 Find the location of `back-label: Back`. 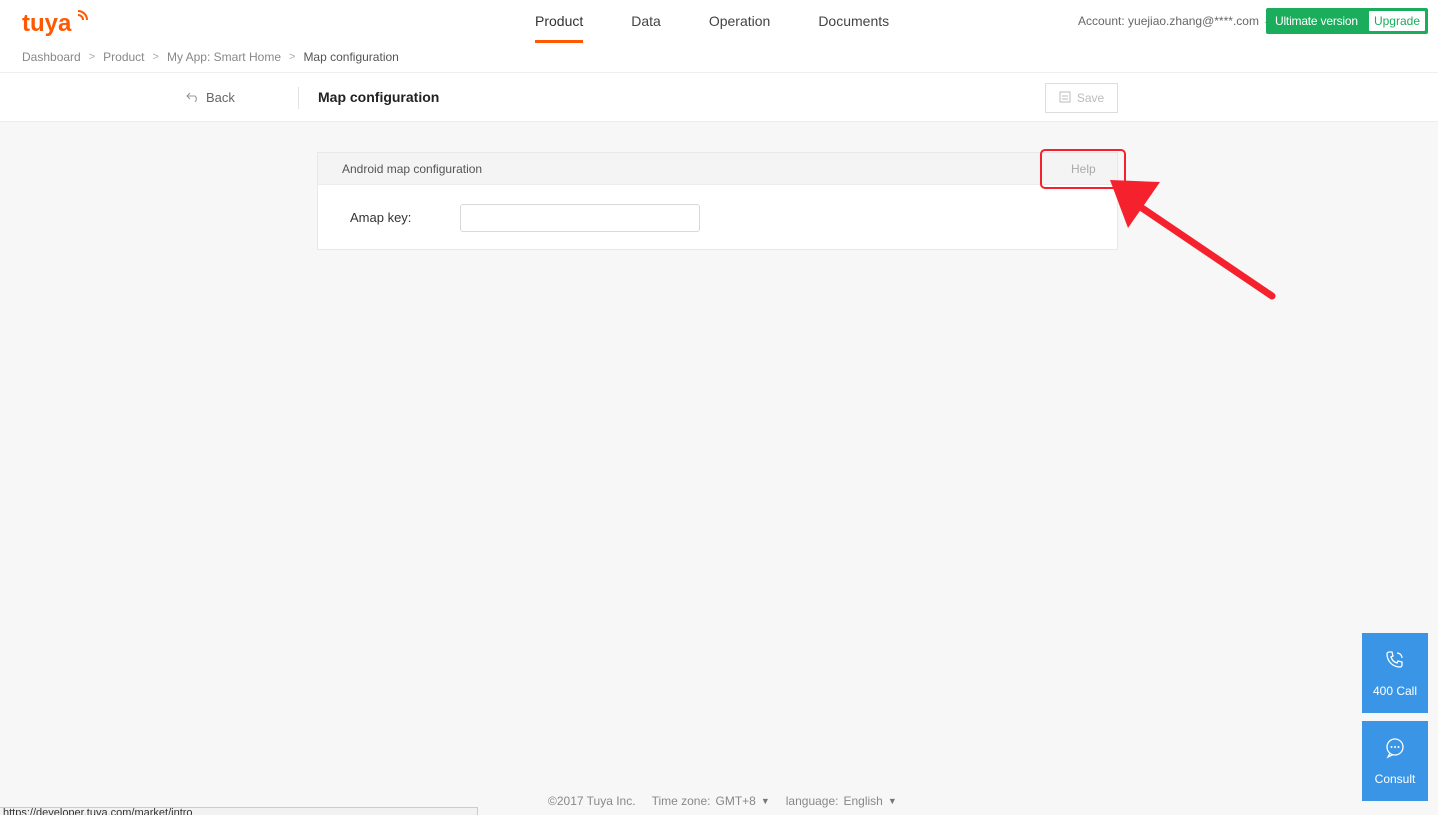

back-label: Back is located at coordinates (220, 97).